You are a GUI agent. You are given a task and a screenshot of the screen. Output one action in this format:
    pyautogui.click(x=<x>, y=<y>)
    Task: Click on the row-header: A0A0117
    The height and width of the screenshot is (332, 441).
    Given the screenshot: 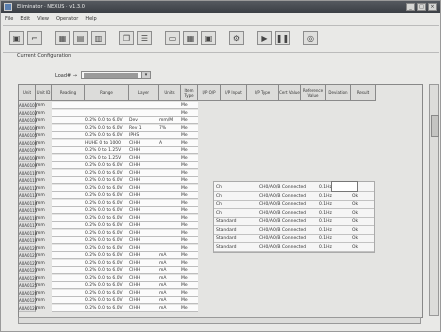 What is the action you would take?
    pyautogui.click(x=28, y=225)
    